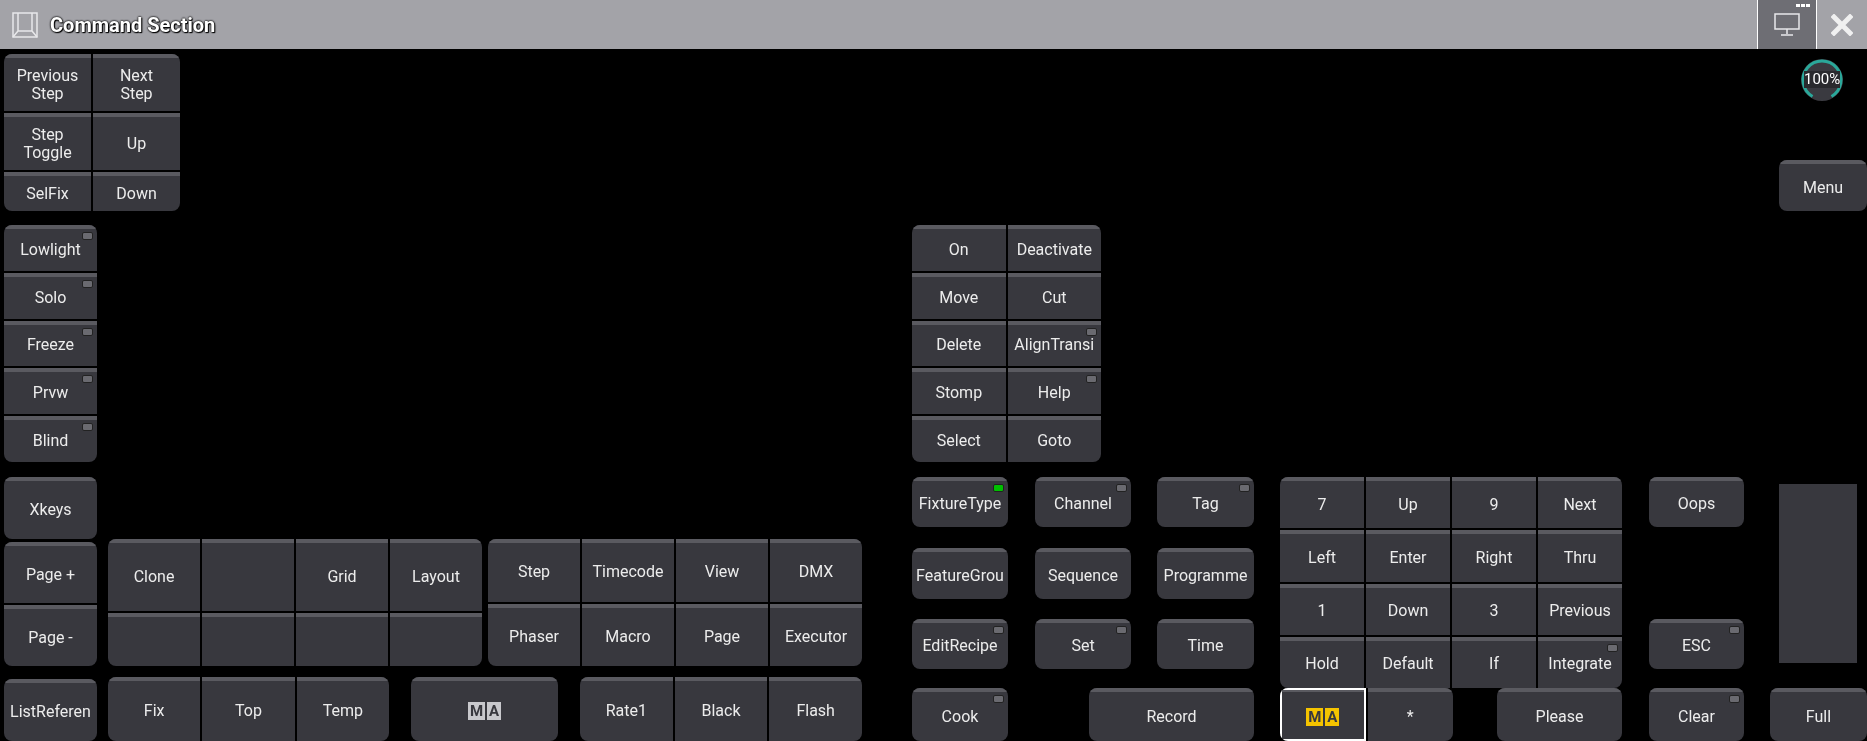  Describe the element at coordinates (1322, 609) in the screenshot. I see `console-key: 1` at that location.